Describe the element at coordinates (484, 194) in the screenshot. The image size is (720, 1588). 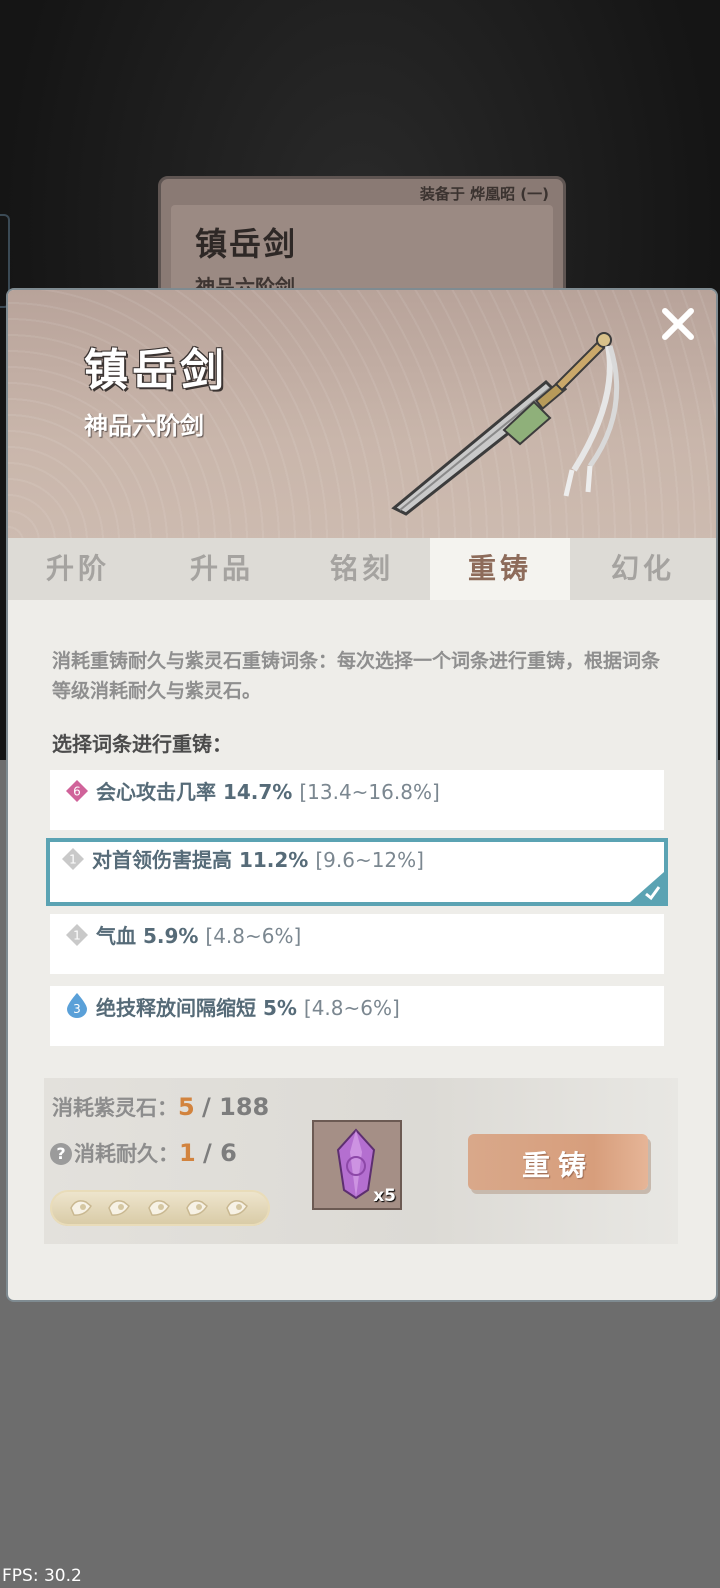
I see `equipped-label: 装备于 烨凰昭 (一)` at that location.